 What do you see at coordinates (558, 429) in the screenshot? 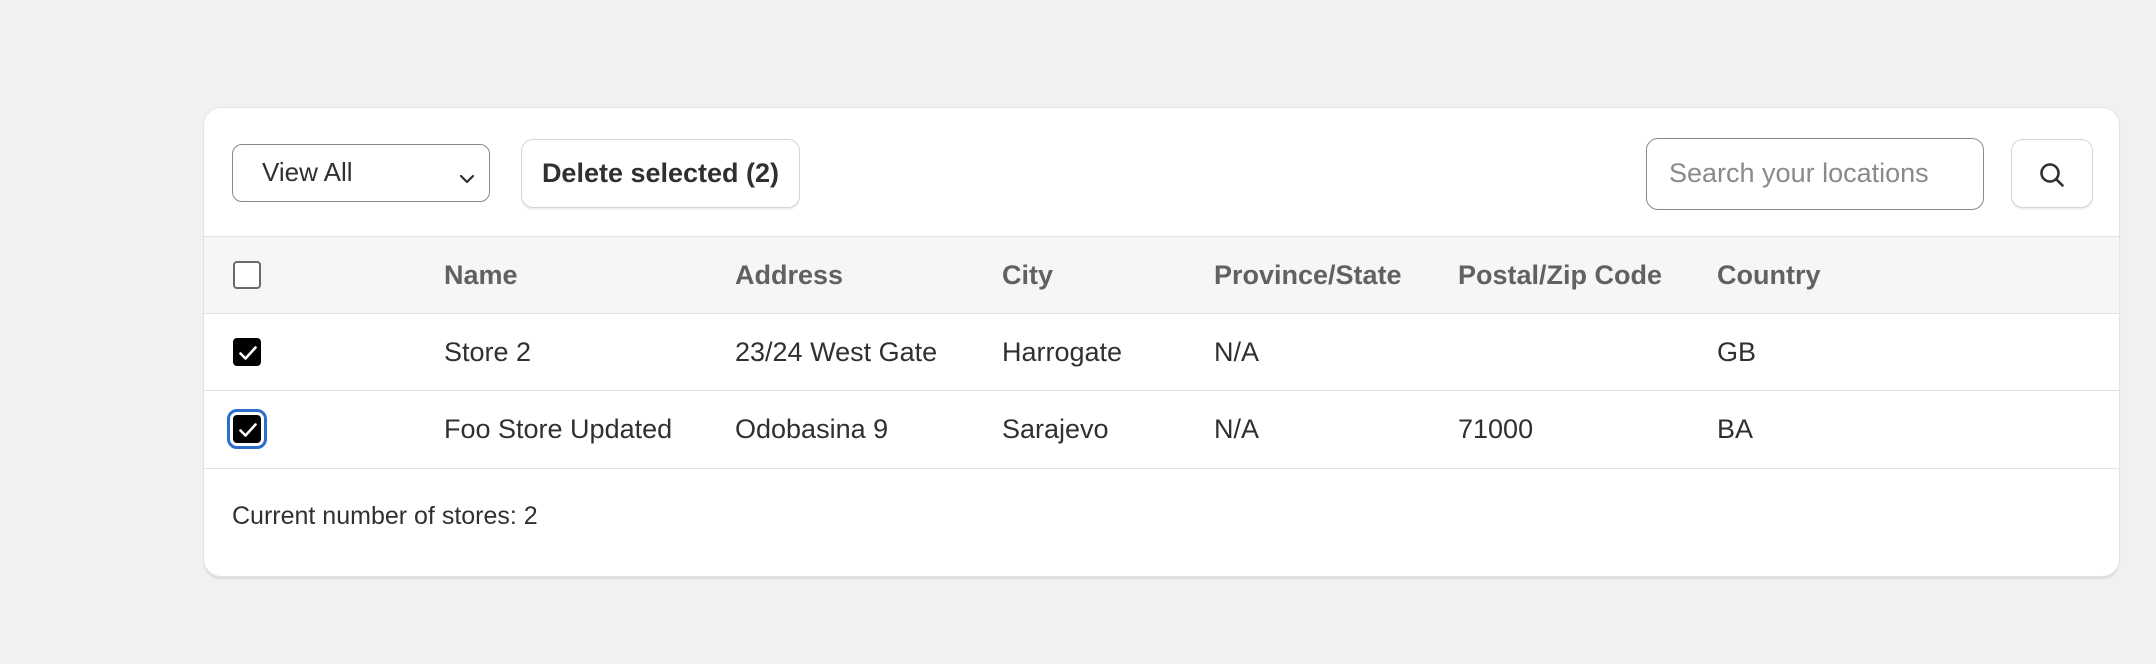
I see `cell-name: Foo Store Updated` at bounding box center [558, 429].